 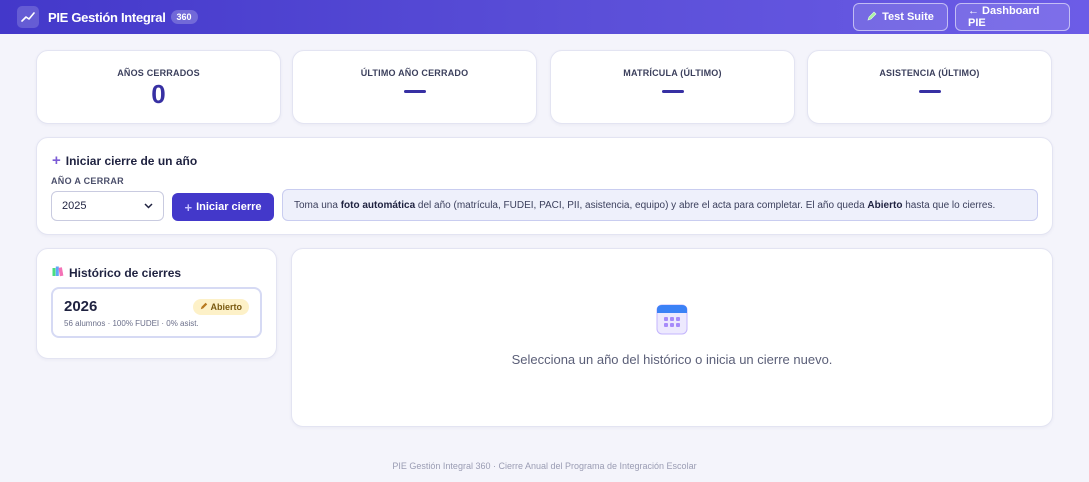 What do you see at coordinates (131, 161) in the screenshot?
I see `start-section-title-text: Iniciar cierre de un año` at bounding box center [131, 161].